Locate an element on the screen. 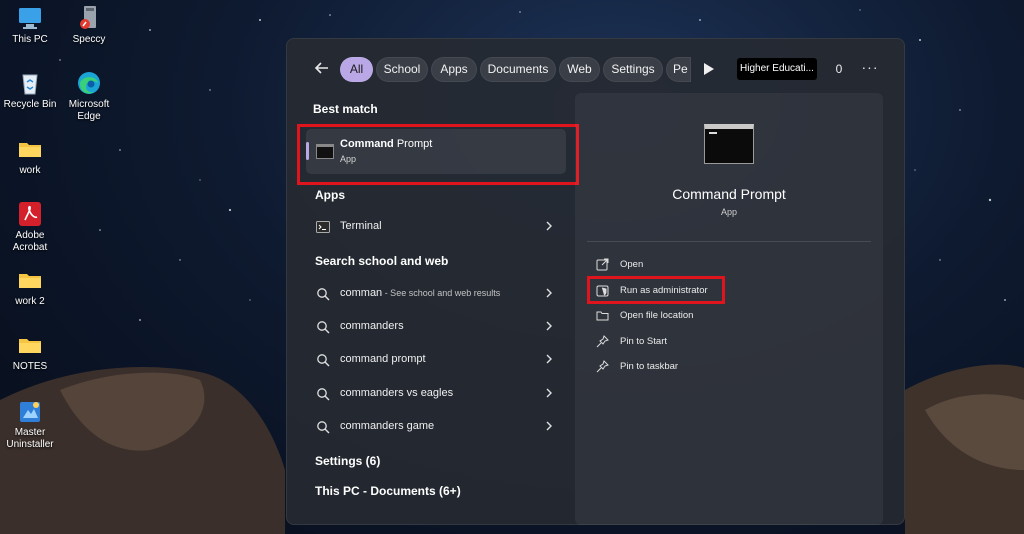  search-web-heading: Search school and web is located at coordinates (382, 261).